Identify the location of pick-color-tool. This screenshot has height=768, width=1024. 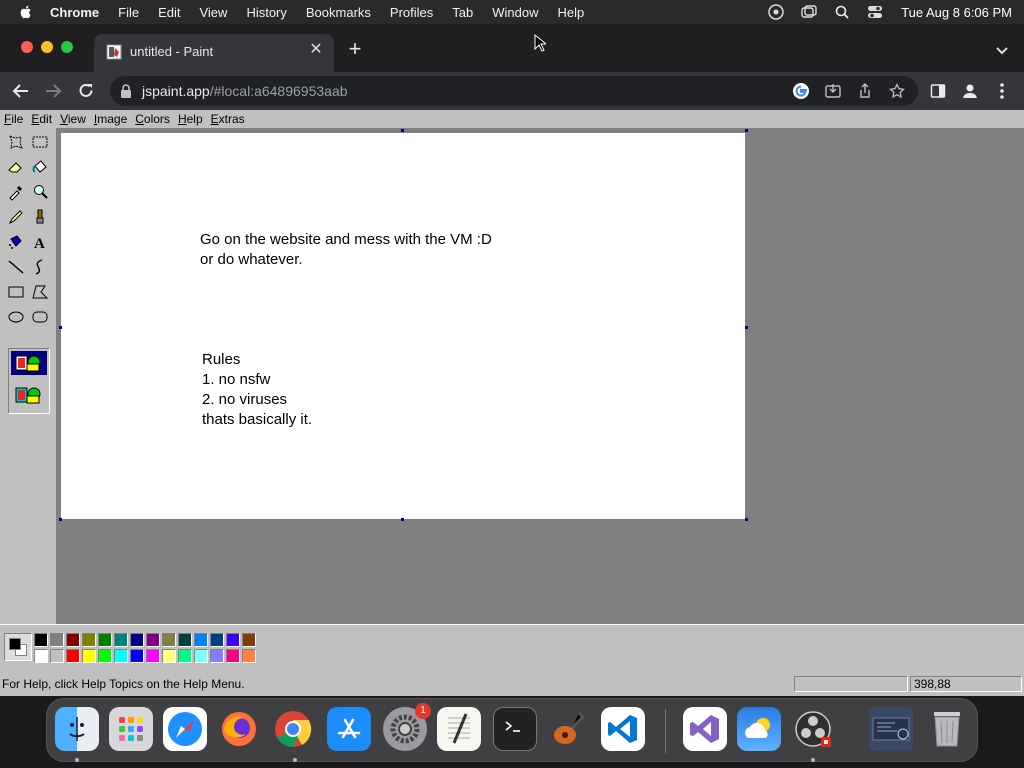
(16, 192).